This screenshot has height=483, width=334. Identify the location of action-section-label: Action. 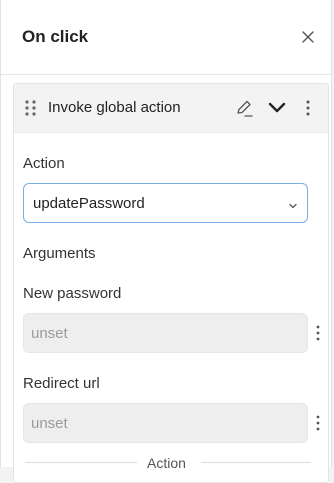
(166, 463).